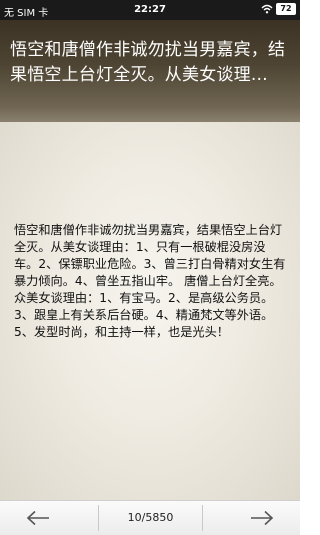 This screenshot has width=320, height=535. Describe the element at coordinates (286, 9) in the screenshot. I see `battery-indicator: 72` at that location.